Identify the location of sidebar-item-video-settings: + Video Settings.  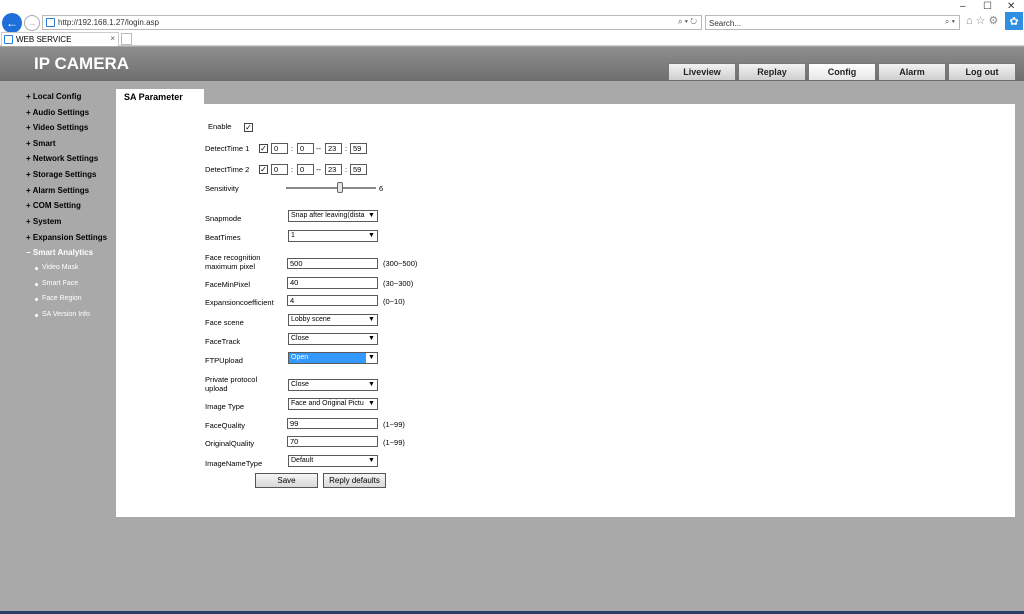
(57, 127).